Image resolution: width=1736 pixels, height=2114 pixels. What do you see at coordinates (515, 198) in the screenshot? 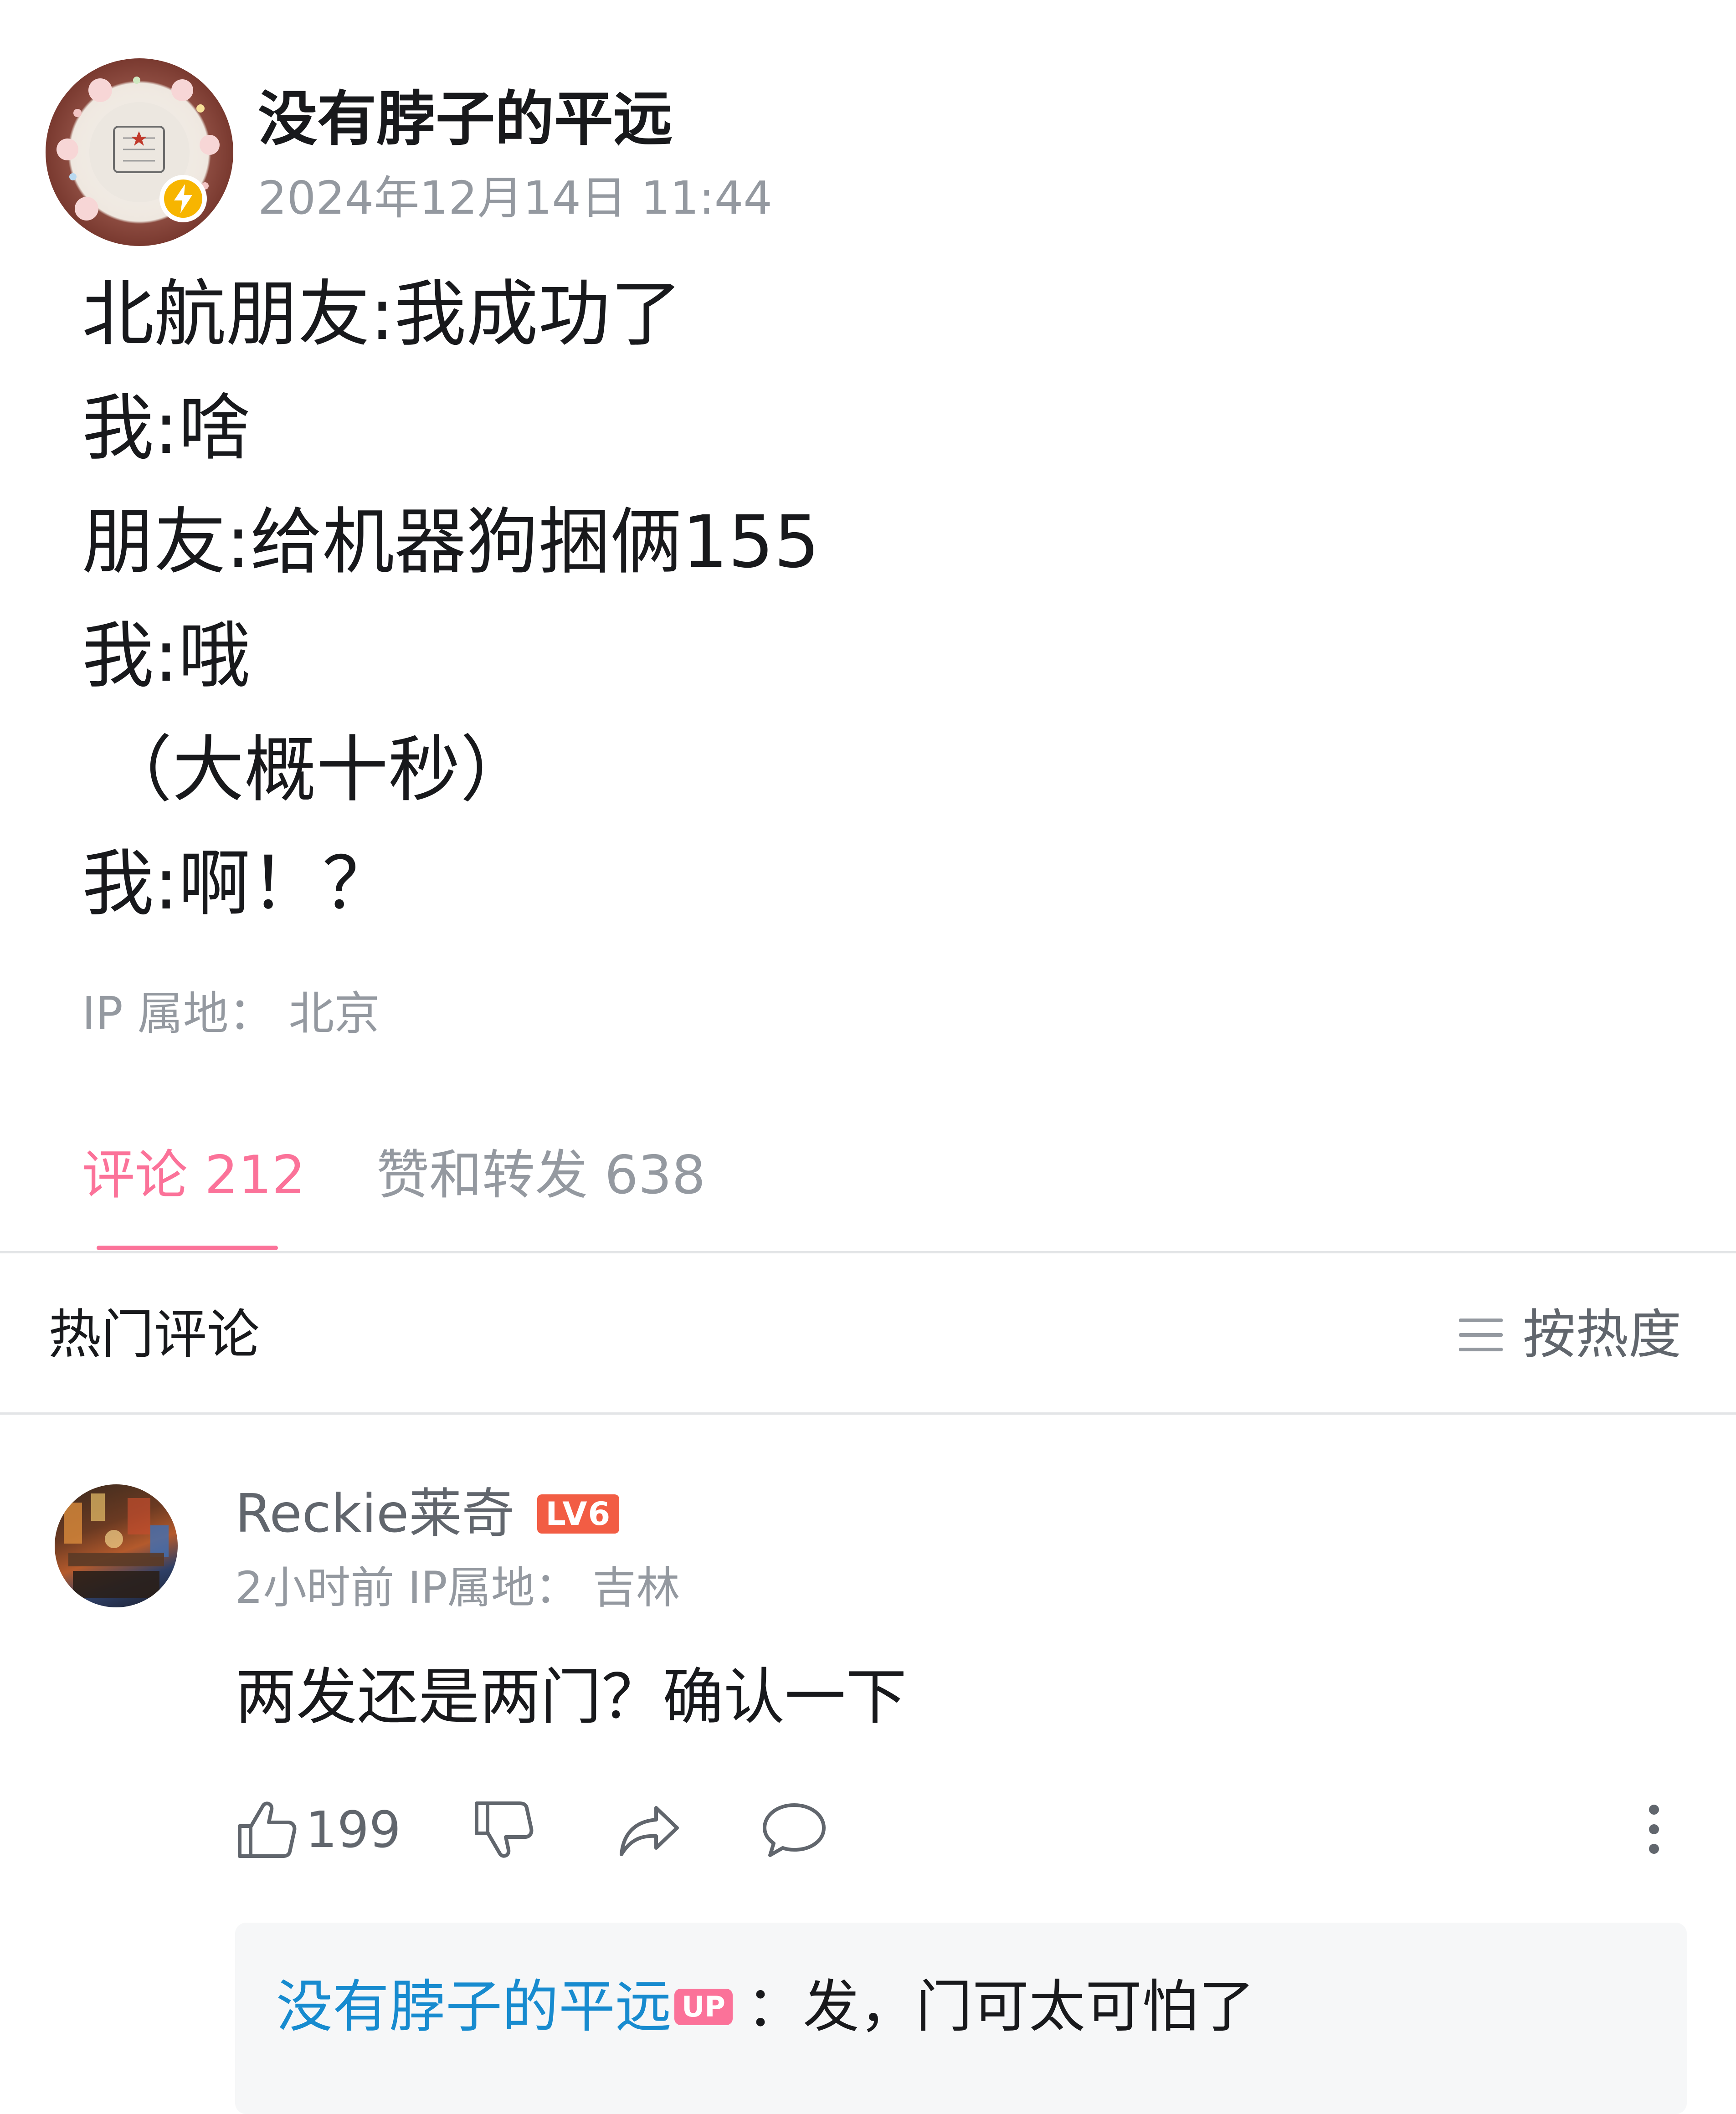
I see `post-timestamp: 2024年12月14日 11:44` at bounding box center [515, 198].